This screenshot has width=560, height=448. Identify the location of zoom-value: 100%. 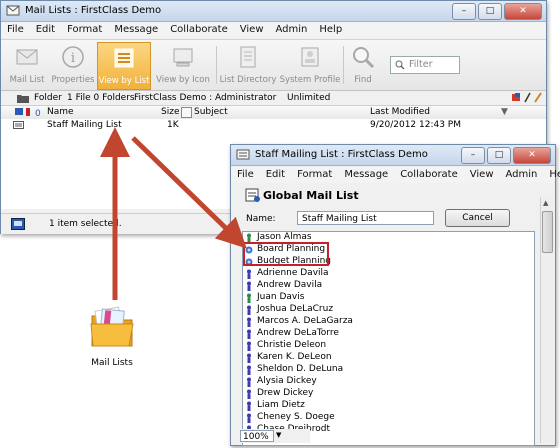
(256, 437).